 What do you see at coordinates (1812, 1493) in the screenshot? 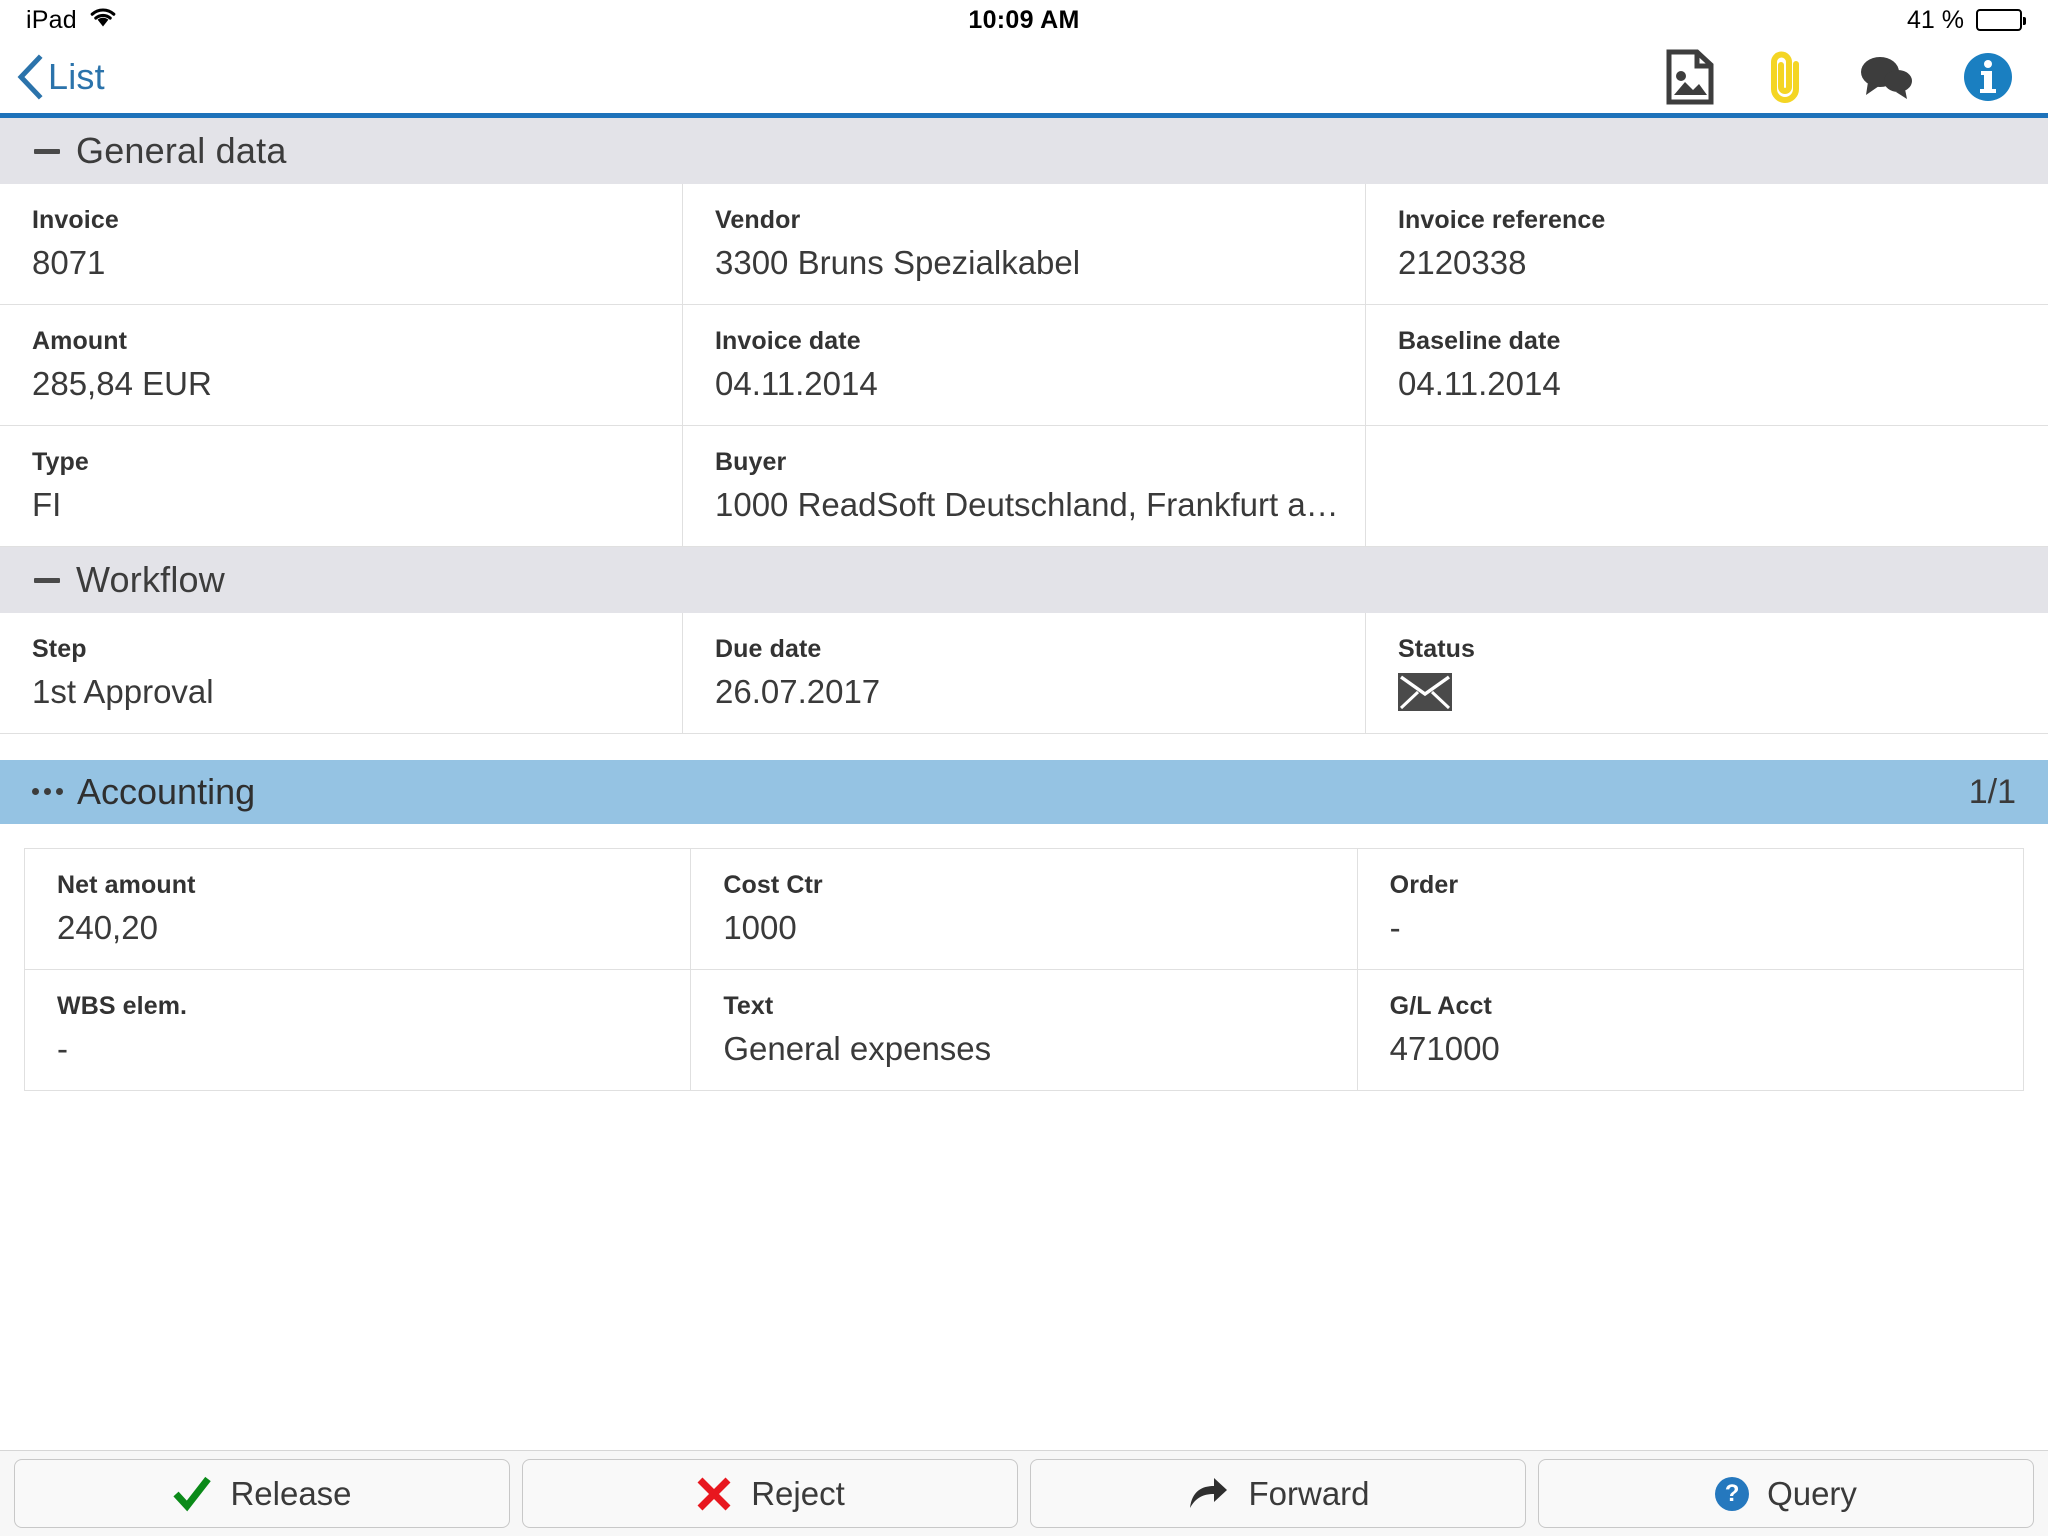
I see `query-button-label: Query` at bounding box center [1812, 1493].